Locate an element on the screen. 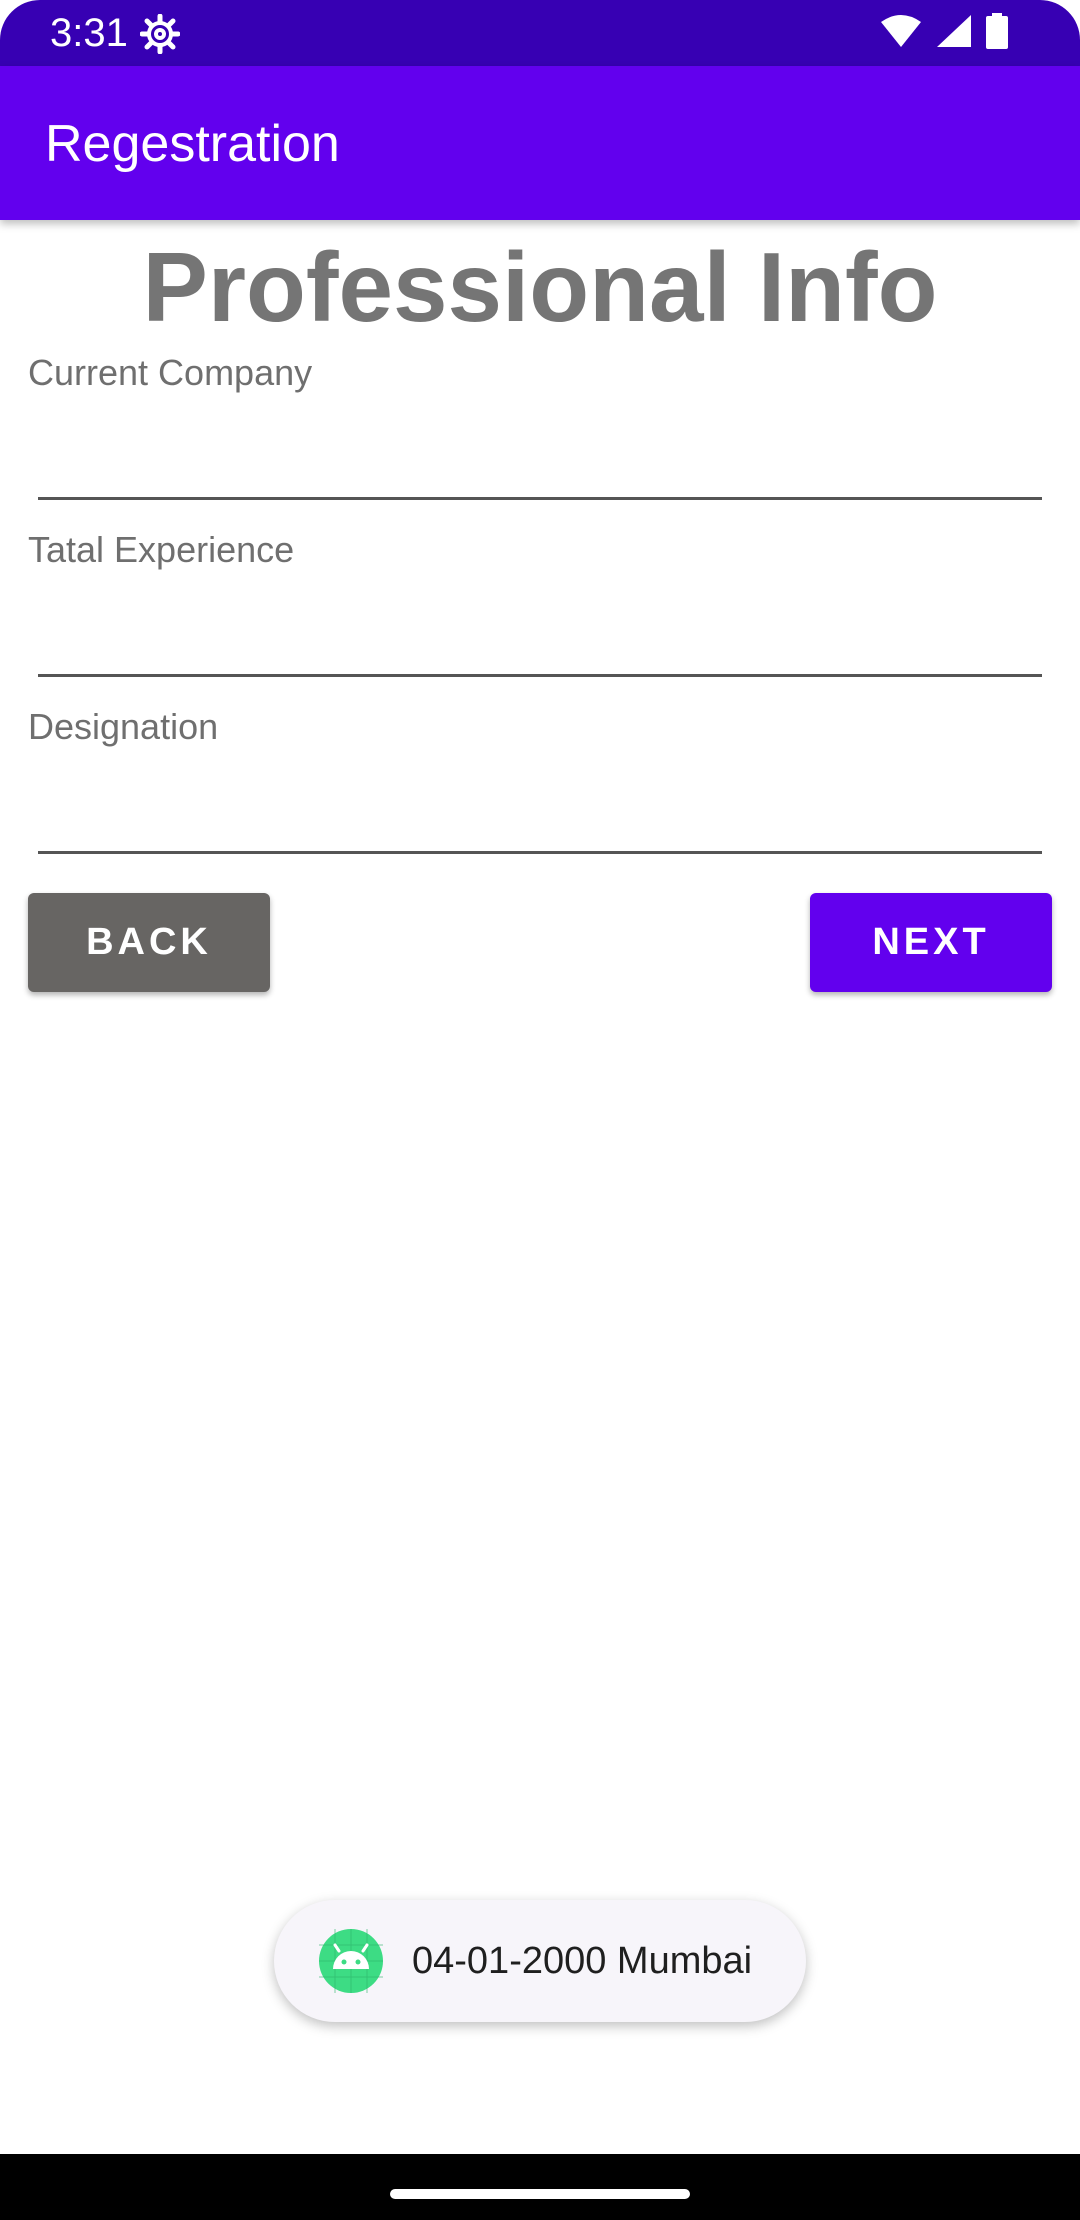 This screenshot has height=2220, width=1080. designation-input is located at coordinates (540, 814).